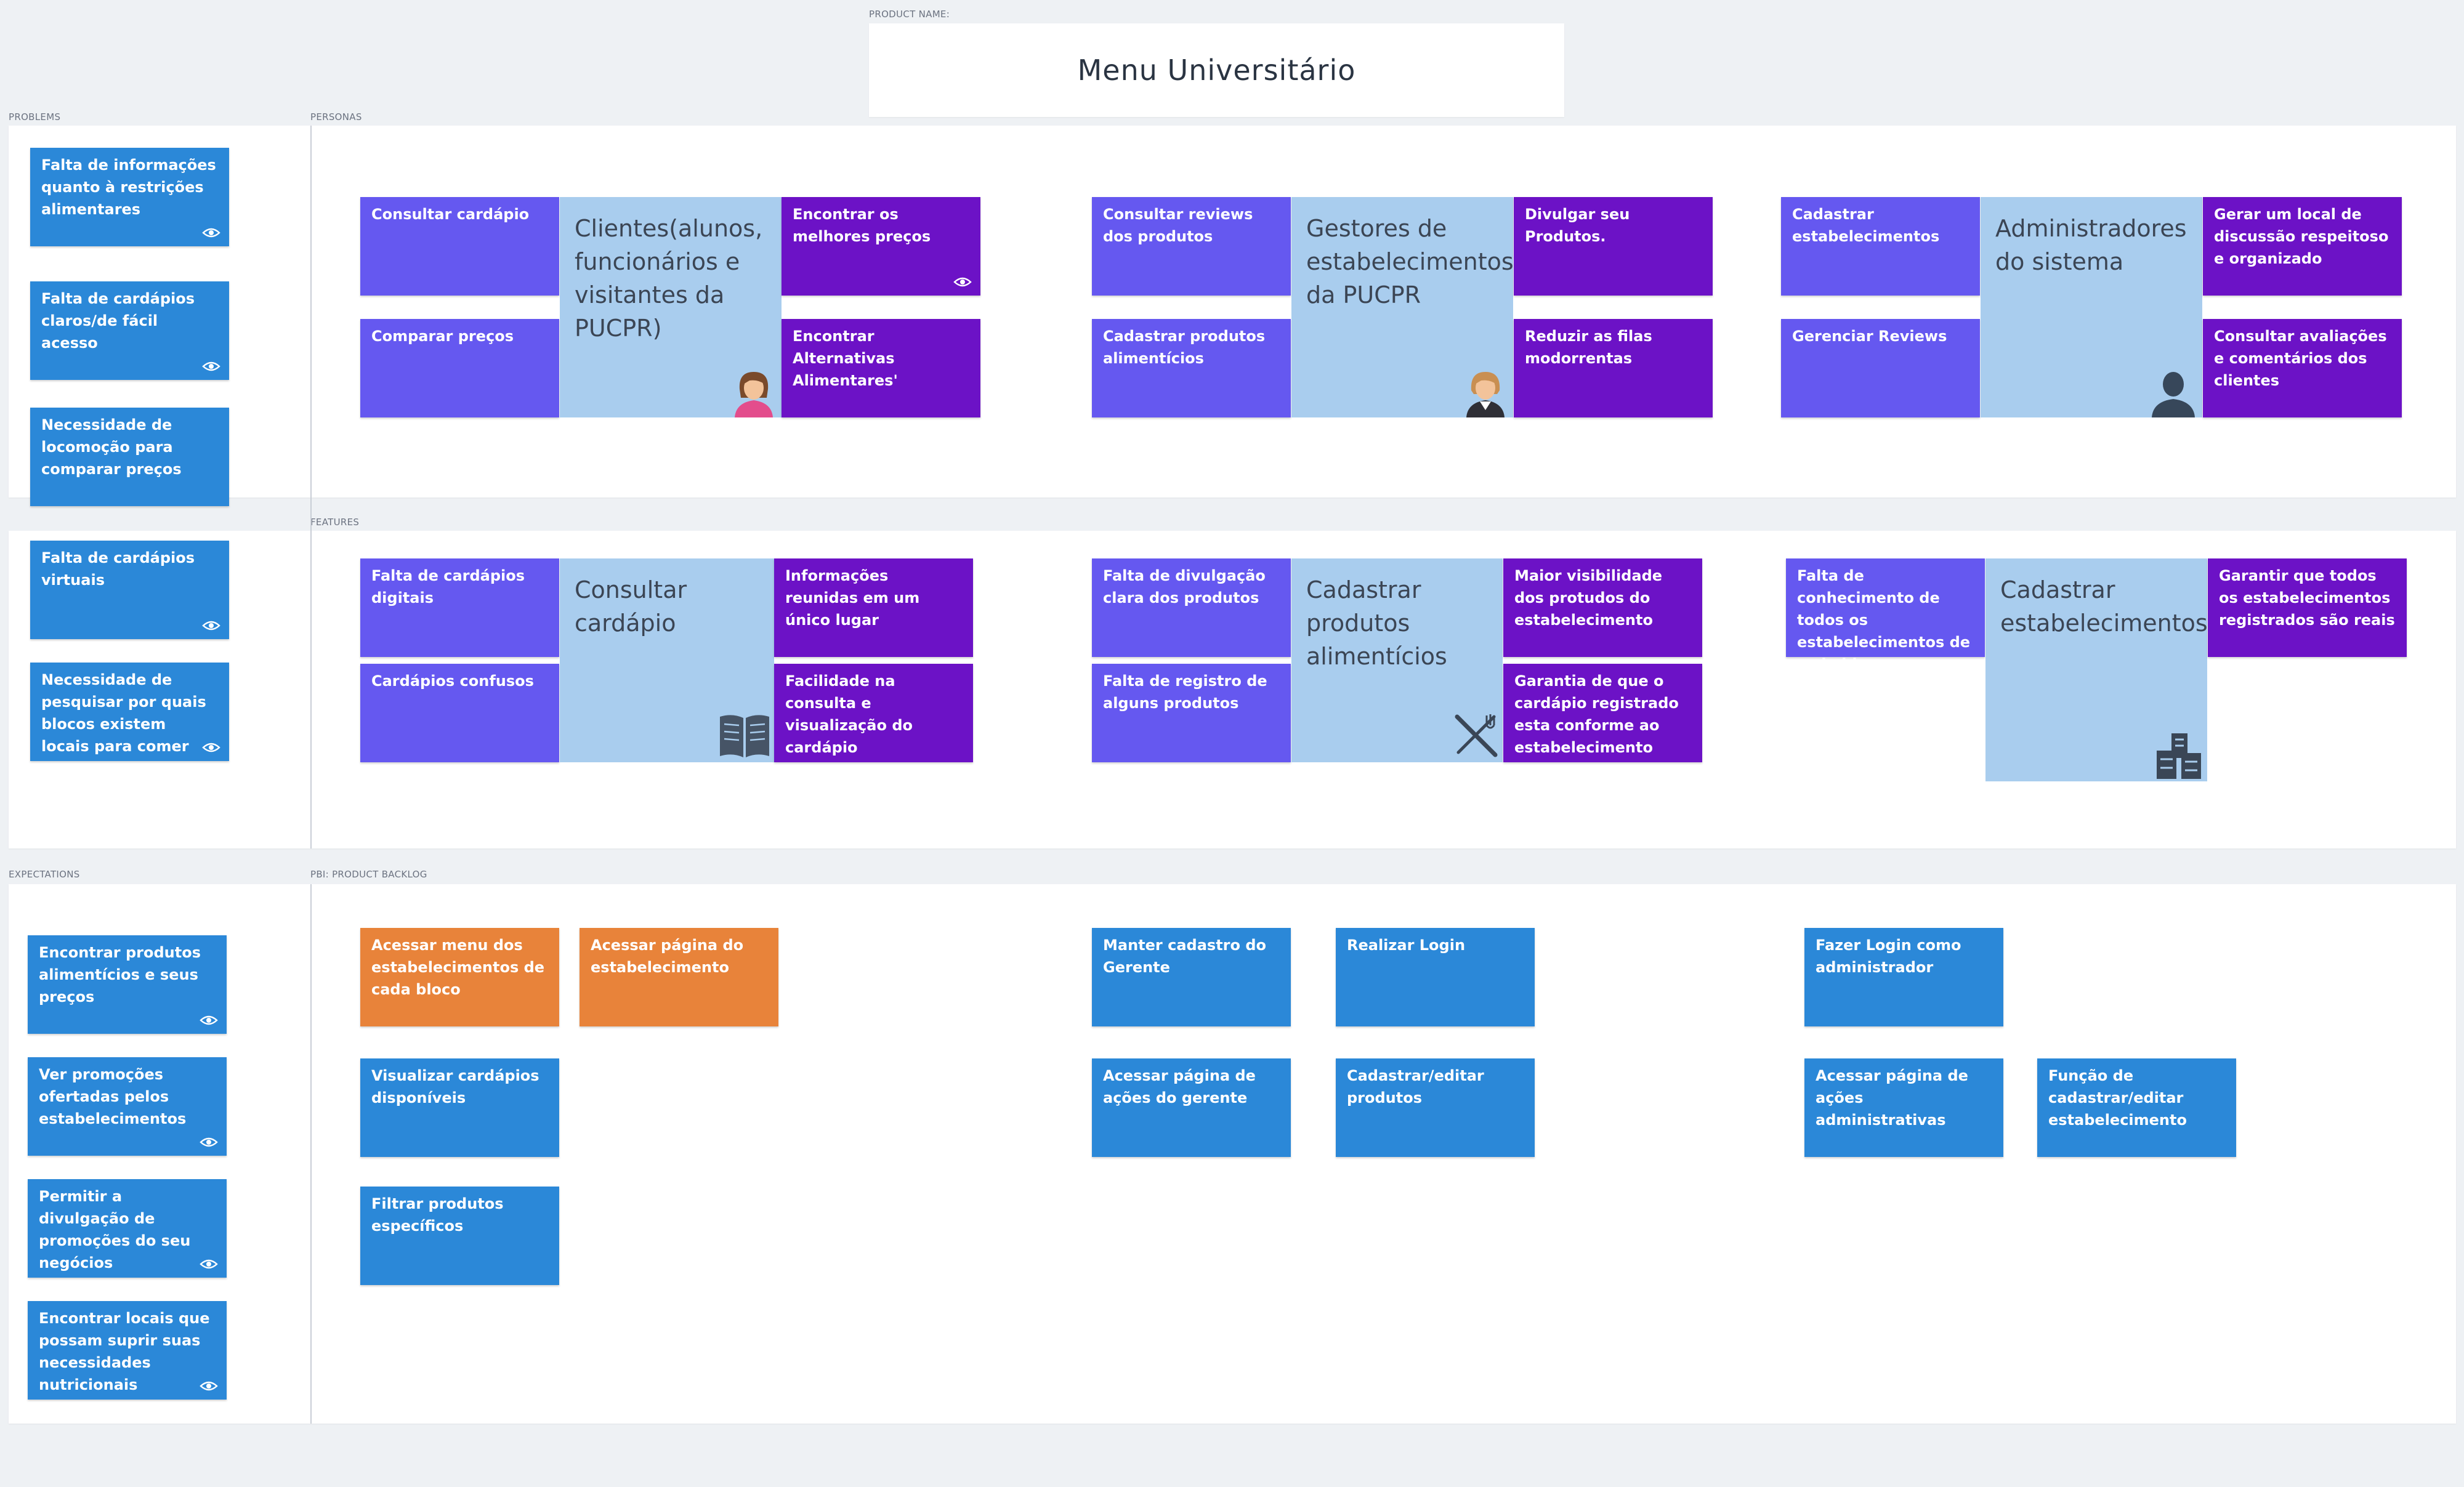  I want to click on book-icon, so click(744, 736).